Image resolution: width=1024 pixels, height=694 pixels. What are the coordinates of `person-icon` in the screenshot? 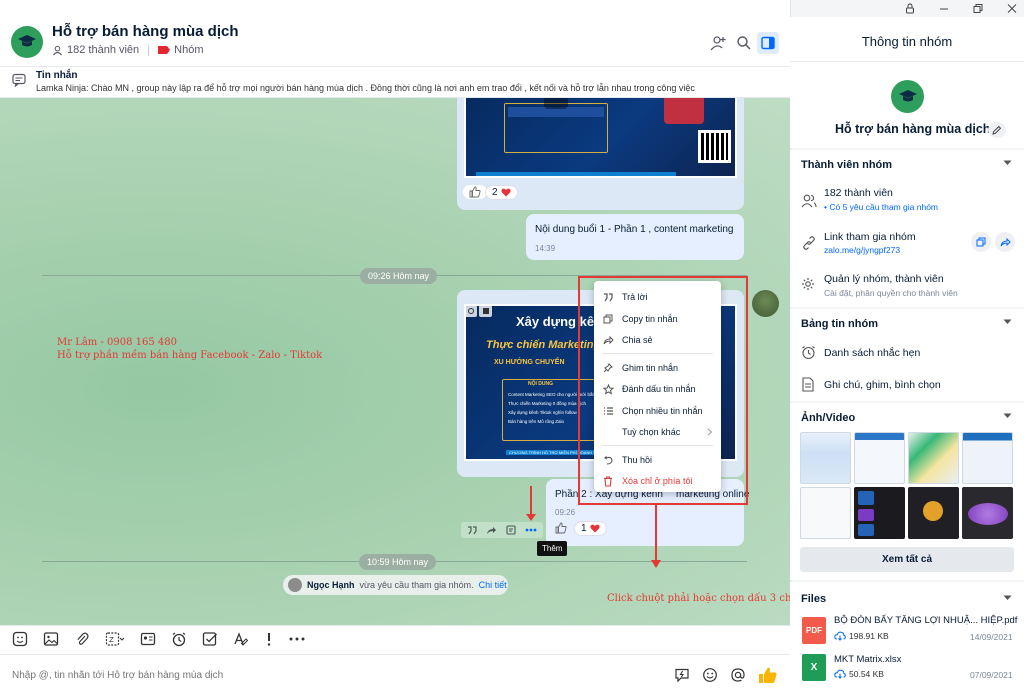 It's located at (57, 50).